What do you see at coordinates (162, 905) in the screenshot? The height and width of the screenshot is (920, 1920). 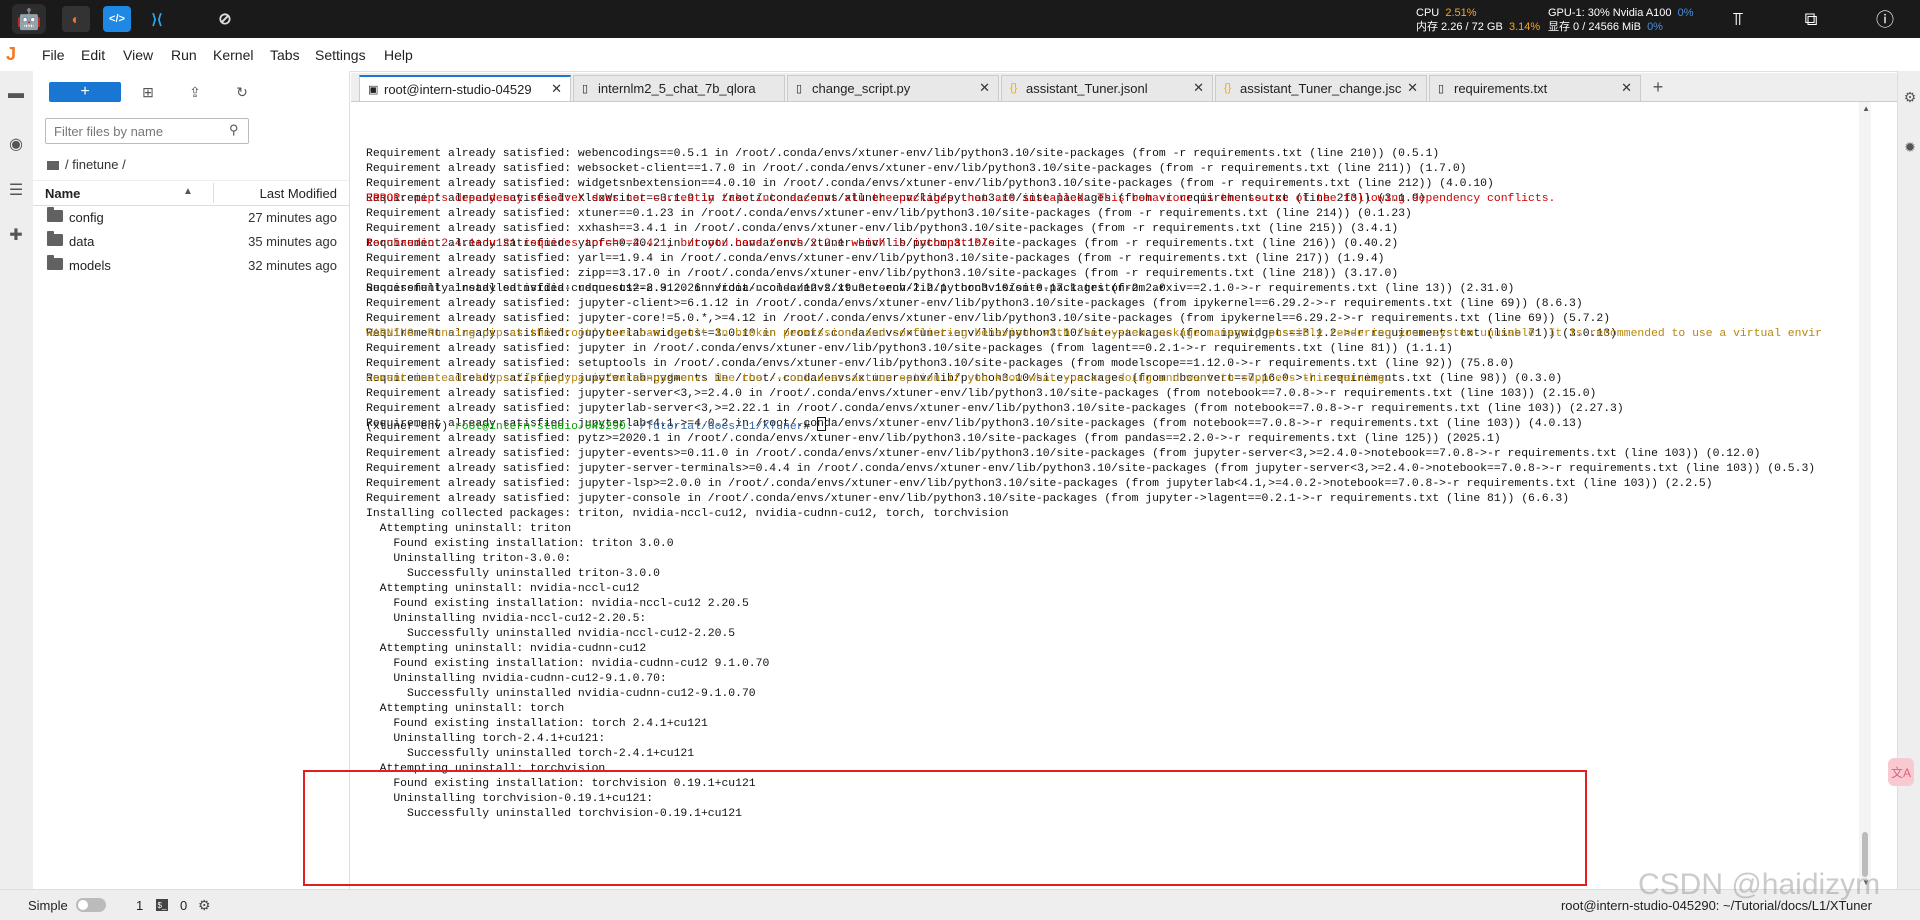 I see `terminal-icon: $_` at bounding box center [162, 905].